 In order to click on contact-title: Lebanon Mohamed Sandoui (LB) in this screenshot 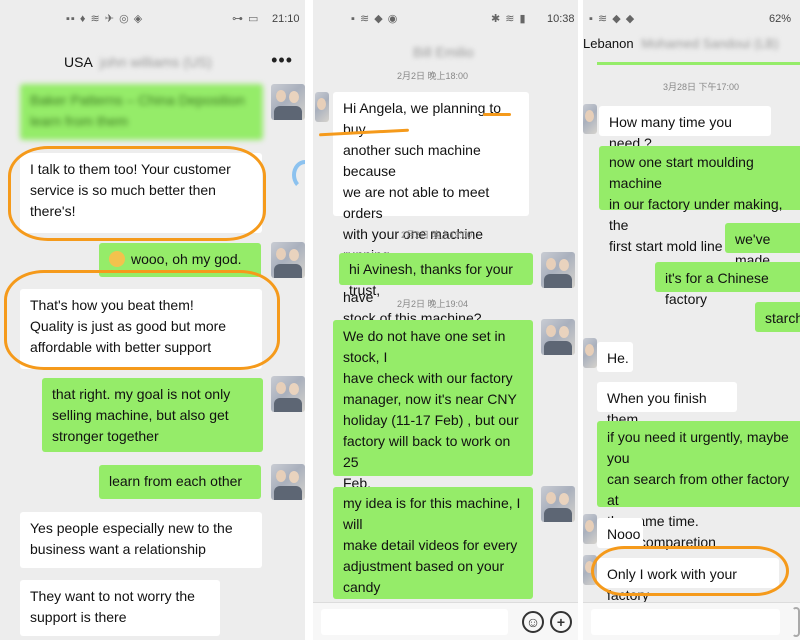, I will do `click(681, 43)`.